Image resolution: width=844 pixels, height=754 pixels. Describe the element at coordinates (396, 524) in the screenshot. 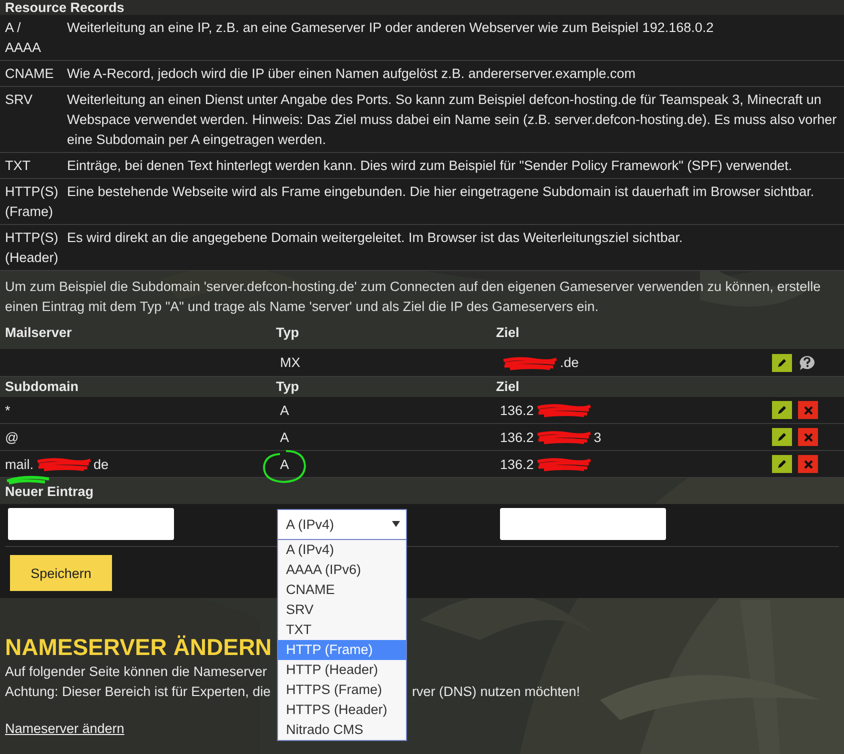

I see `caret-icon` at that location.